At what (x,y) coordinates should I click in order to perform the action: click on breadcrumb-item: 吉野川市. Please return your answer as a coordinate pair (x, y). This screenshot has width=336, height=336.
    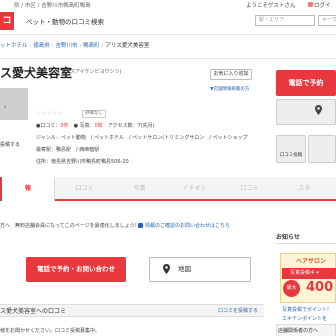
    Looking at the image, I should click on (66, 46).